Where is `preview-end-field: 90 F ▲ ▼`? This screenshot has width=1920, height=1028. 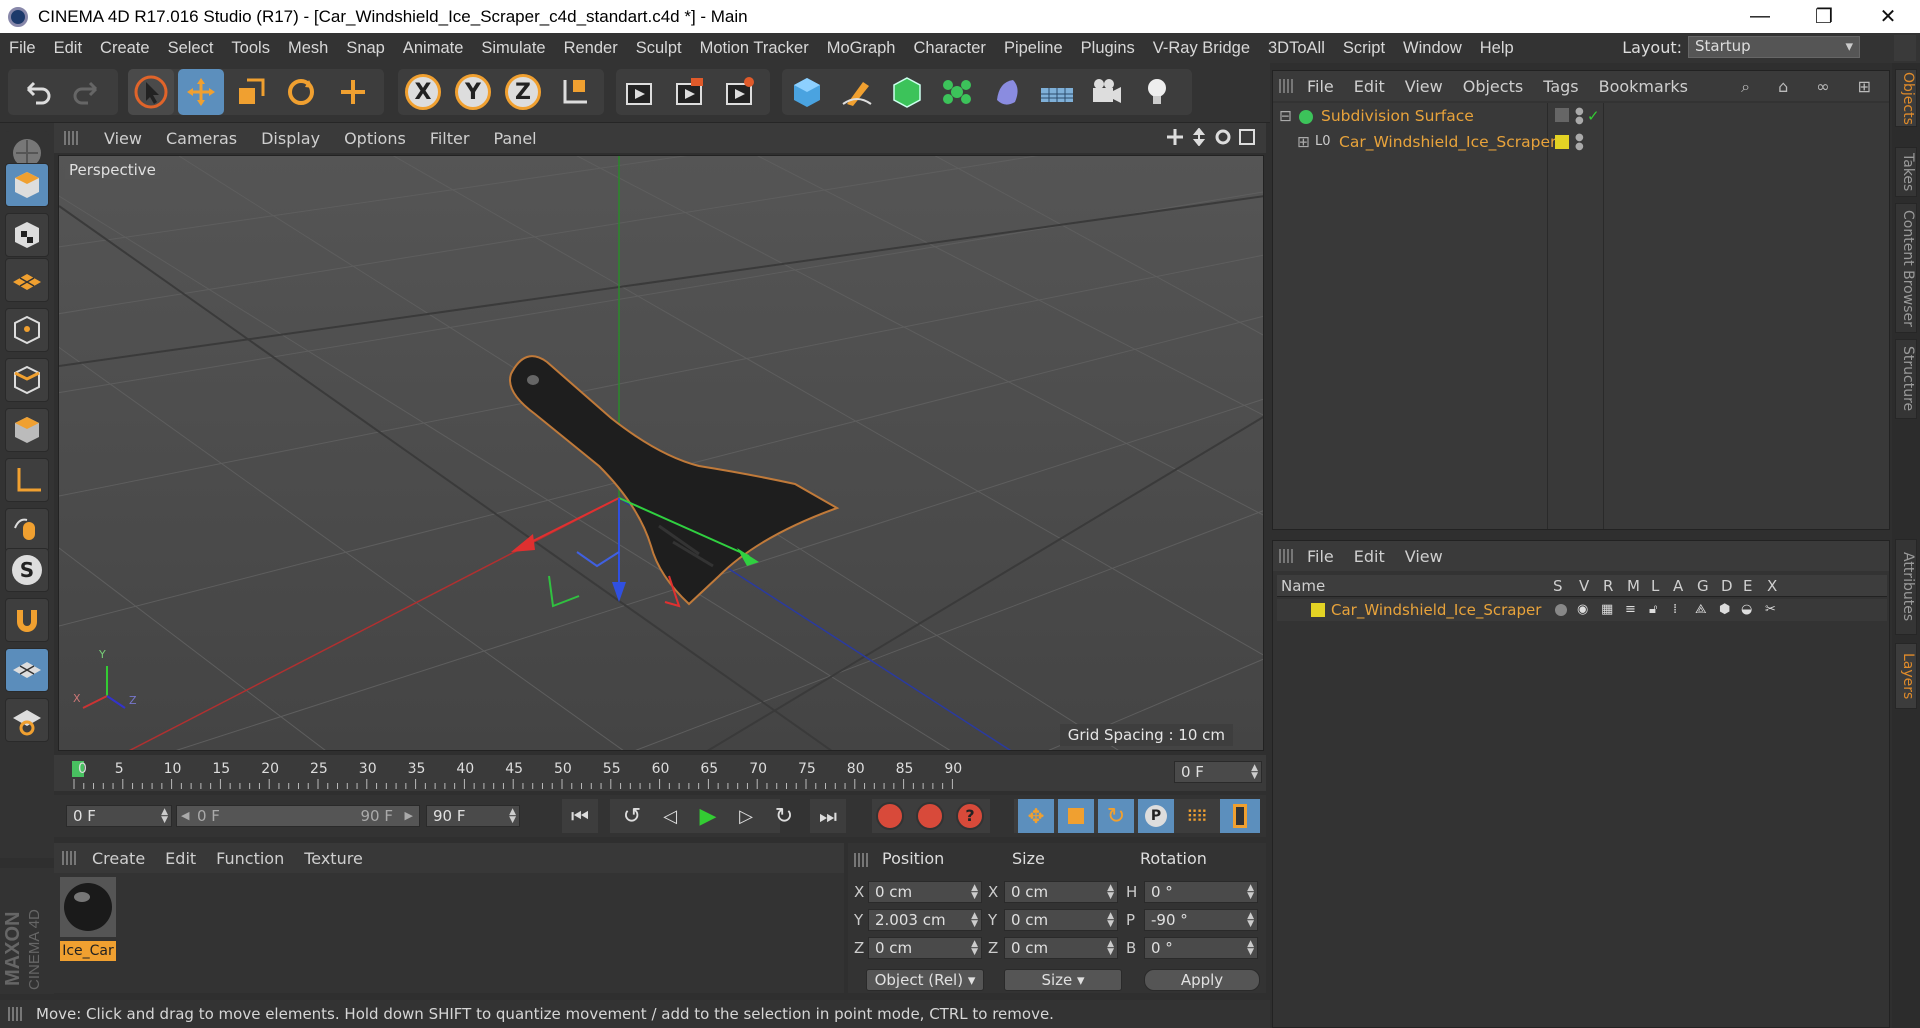
preview-end-field: 90 F ▲ ▼ is located at coordinates (473, 816).